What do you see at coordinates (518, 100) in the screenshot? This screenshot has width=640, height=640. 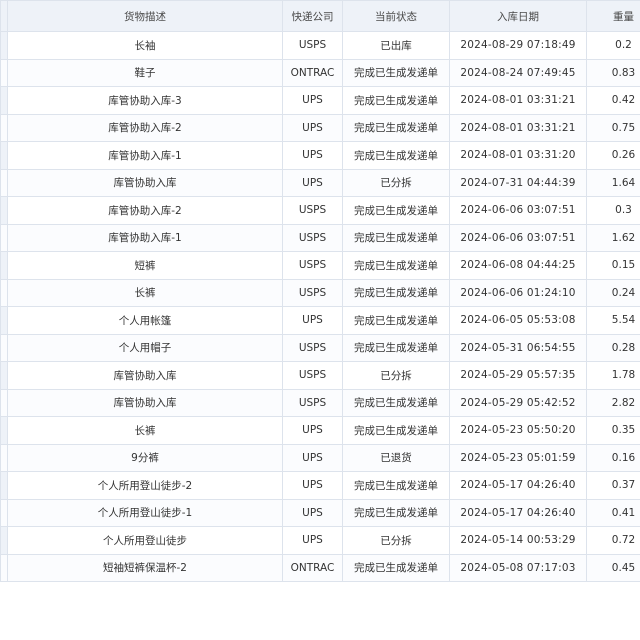 I see `cell-date: 2024-08-01 03:31:21` at bounding box center [518, 100].